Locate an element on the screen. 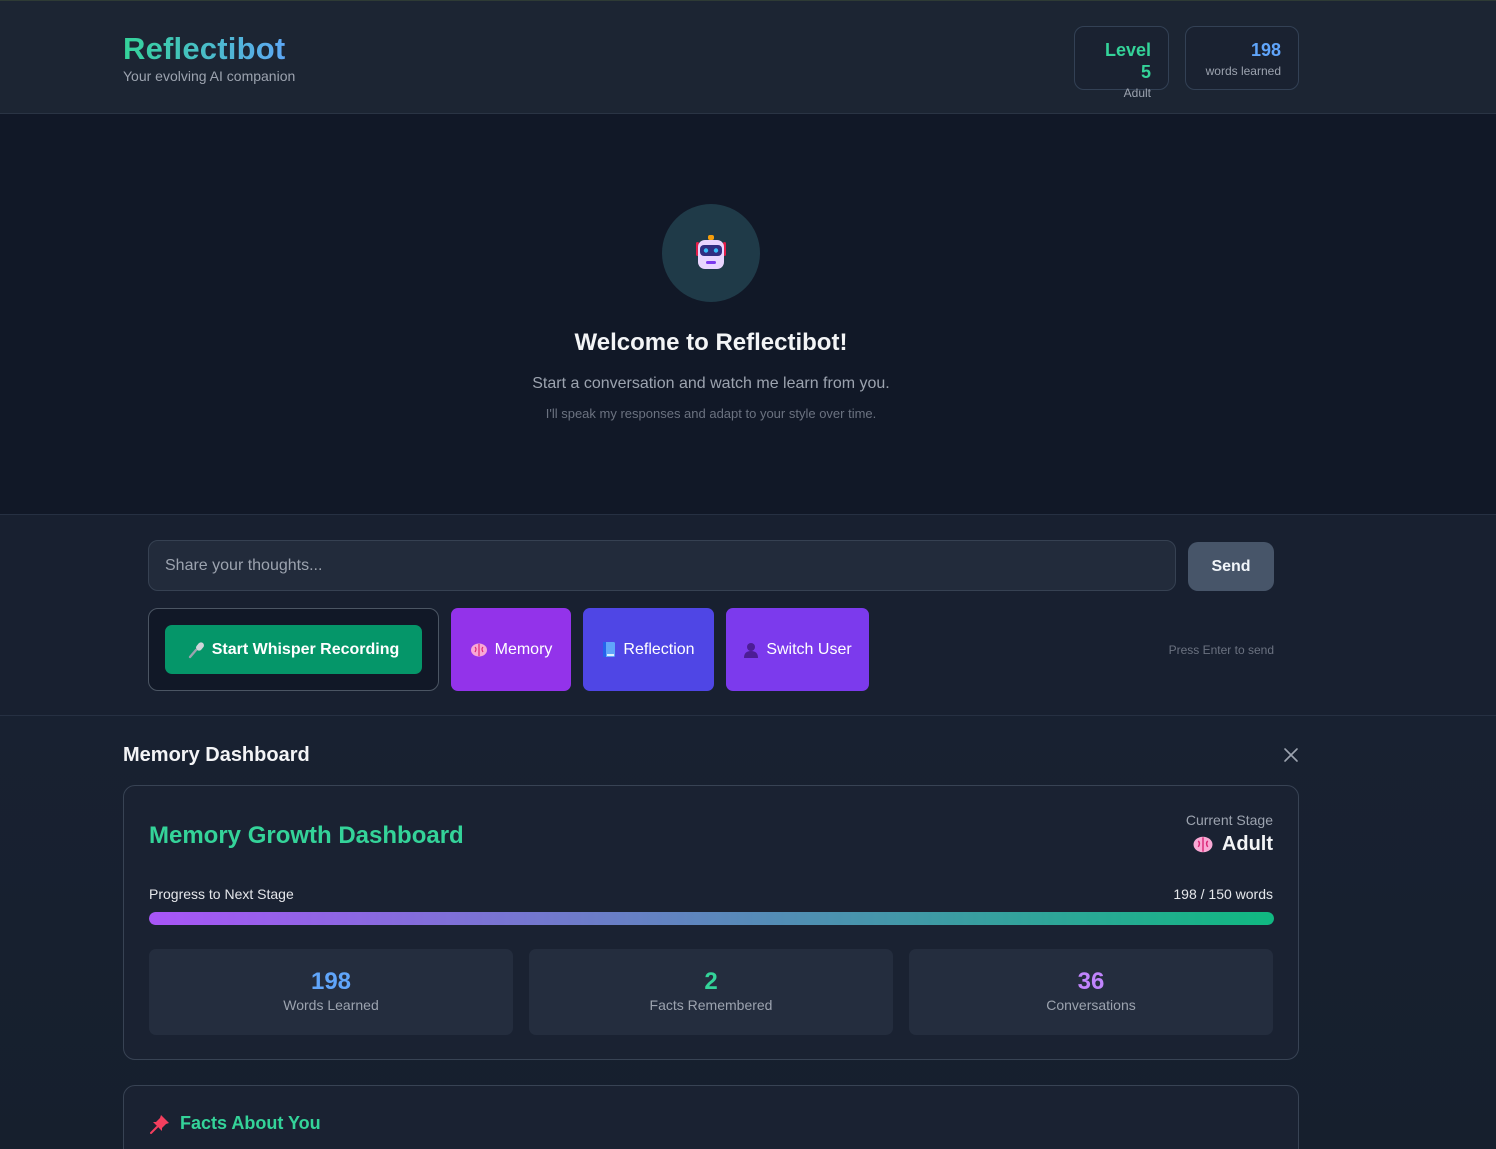 This screenshot has width=1496, height=1149. stat-words-learned: 198 Words Learned is located at coordinates (331, 992).